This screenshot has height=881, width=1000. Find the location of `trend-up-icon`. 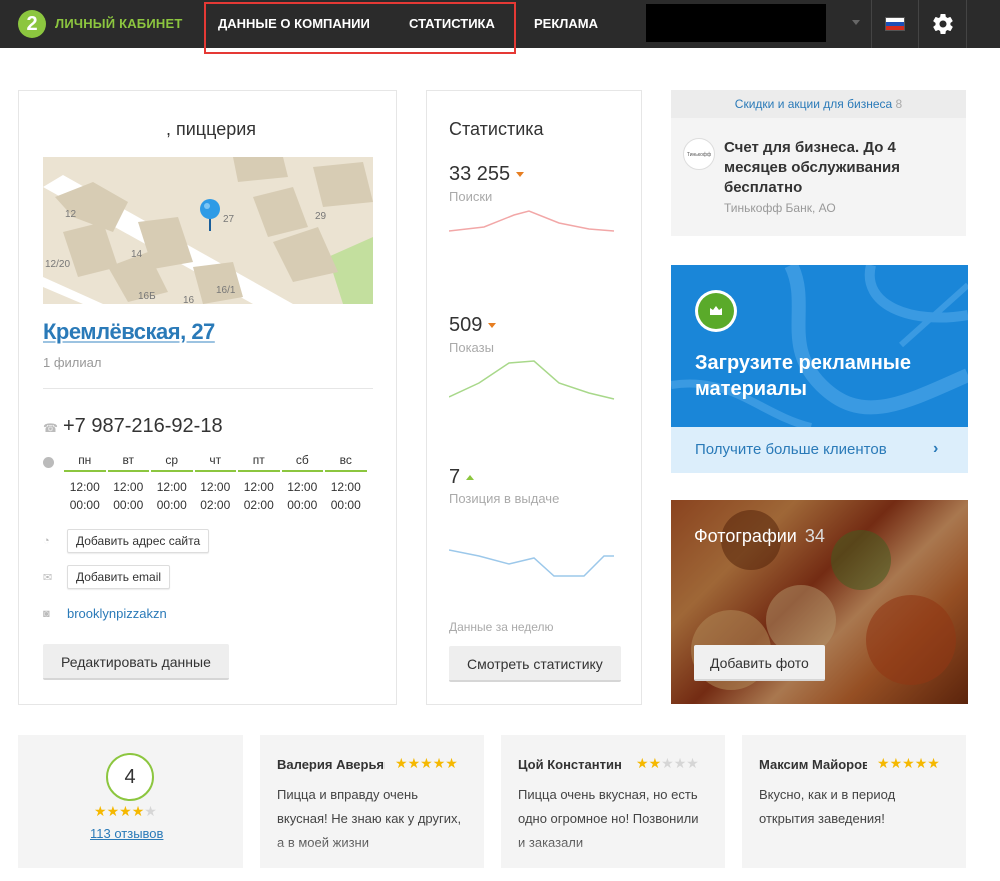

trend-up-icon is located at coordinates (470, 478).